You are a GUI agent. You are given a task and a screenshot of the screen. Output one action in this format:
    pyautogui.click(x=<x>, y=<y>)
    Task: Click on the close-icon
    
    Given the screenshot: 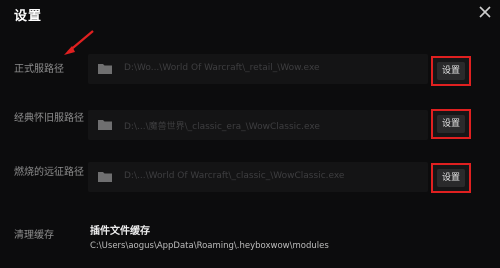 What is the action you would take?
    pyautogui.click(x=485, y=12)
    